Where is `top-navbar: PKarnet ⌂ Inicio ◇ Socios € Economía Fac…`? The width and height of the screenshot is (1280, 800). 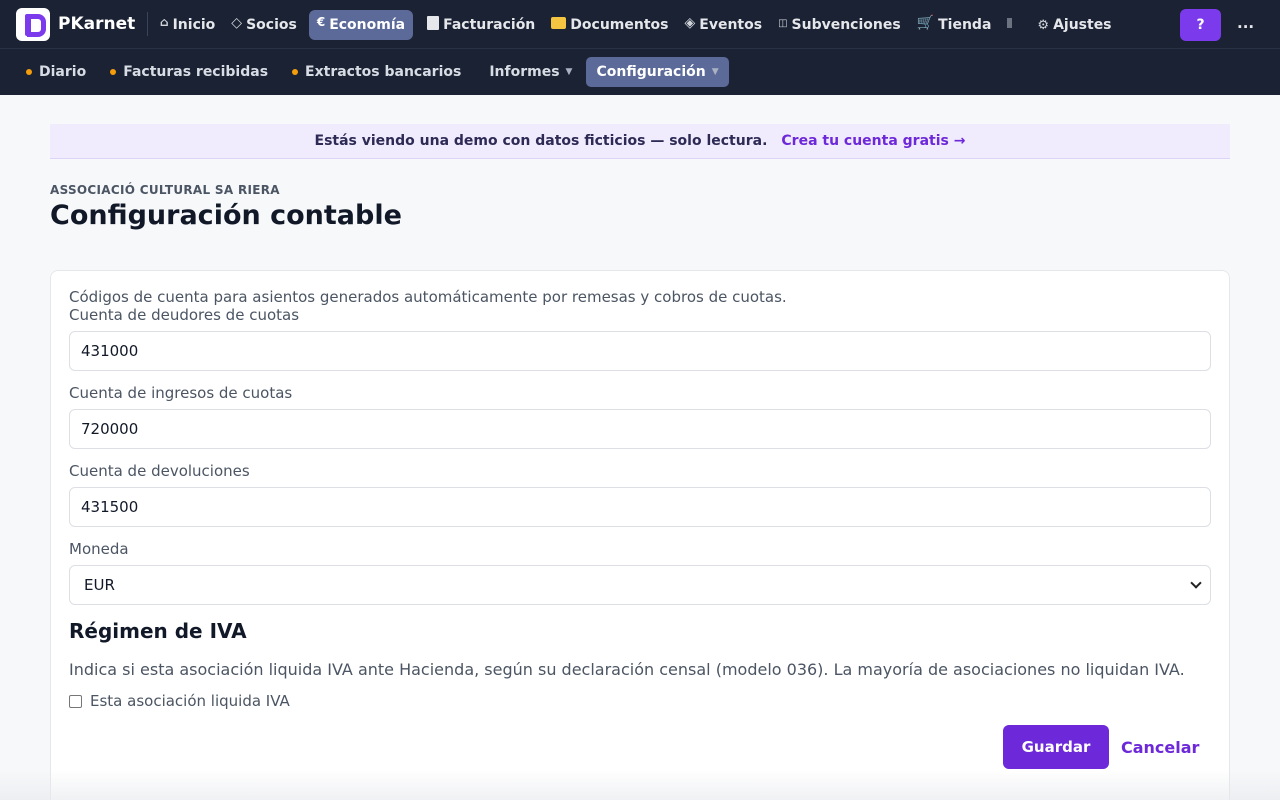
top-navbar: PKarnet ⌂ Inicio ◇ Socios € Economía Fac… is located at coordinates (640, 24).